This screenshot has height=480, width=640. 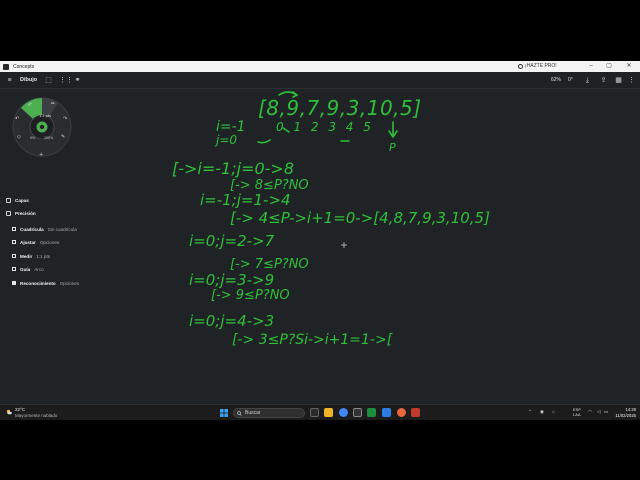 What do you see at coordinates (69, 283) in the screenshot?
I see `recognition-value: Opciones` at bounding box center [69, 283].